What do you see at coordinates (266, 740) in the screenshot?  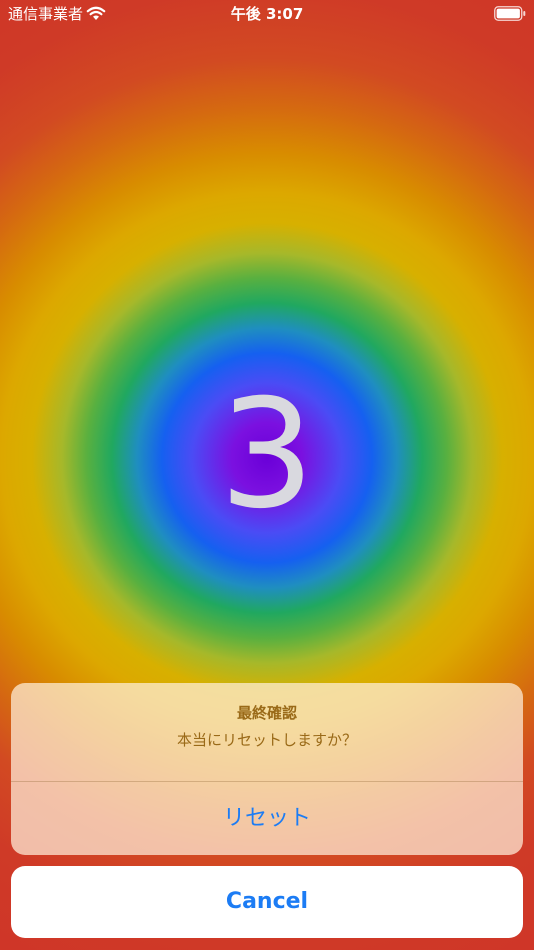 I see `sheet-message: 本当にリセットしますか？` at bounding box center [266, 740].